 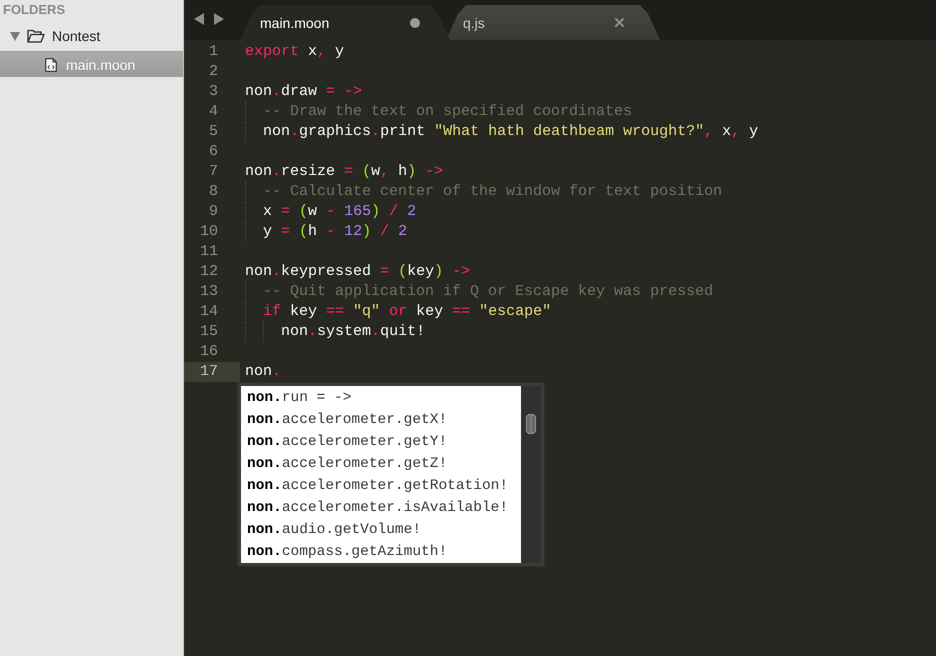 What do you see at coordinates (619, 22) in the screenshot?
I see `close-icon` at bounding box center [619, 22].